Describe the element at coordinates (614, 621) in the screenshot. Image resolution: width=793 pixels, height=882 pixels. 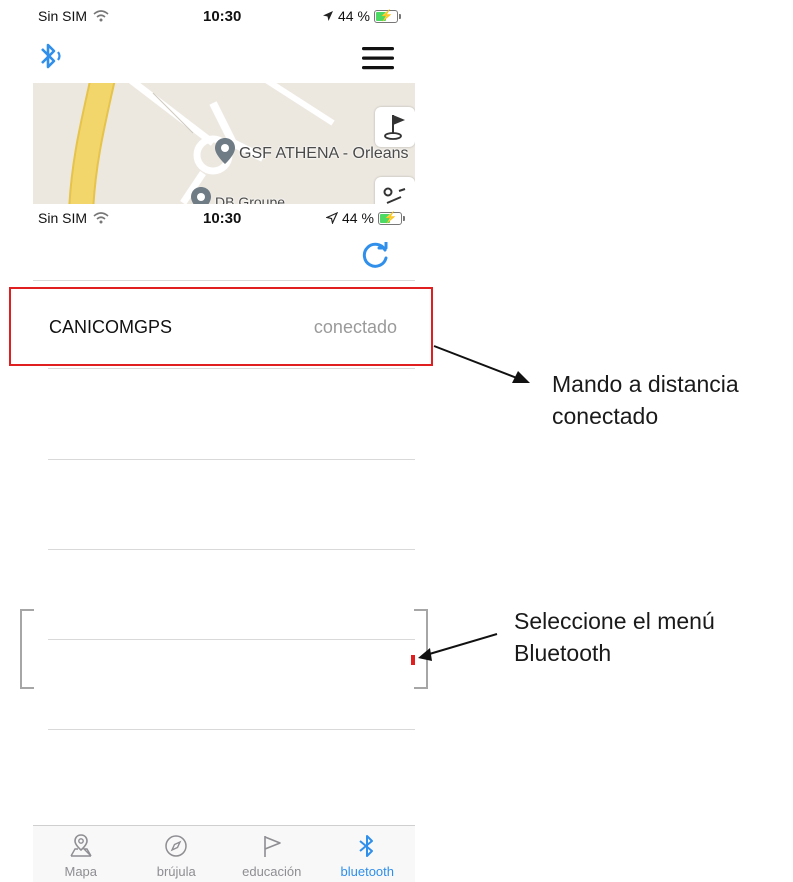
I see `callout-line: Seleccione el menú` at that location.